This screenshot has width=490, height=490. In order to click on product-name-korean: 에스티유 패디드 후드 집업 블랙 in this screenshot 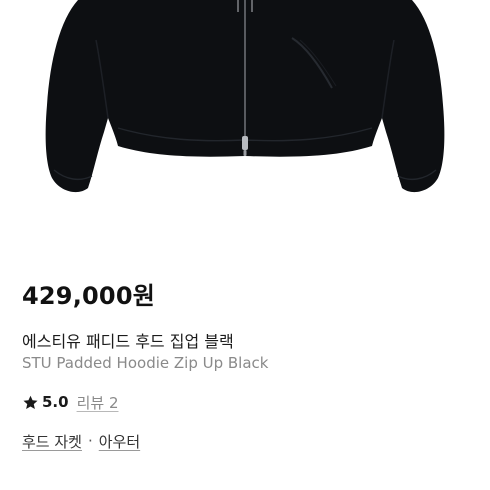, I will do `click(128, 341)`.